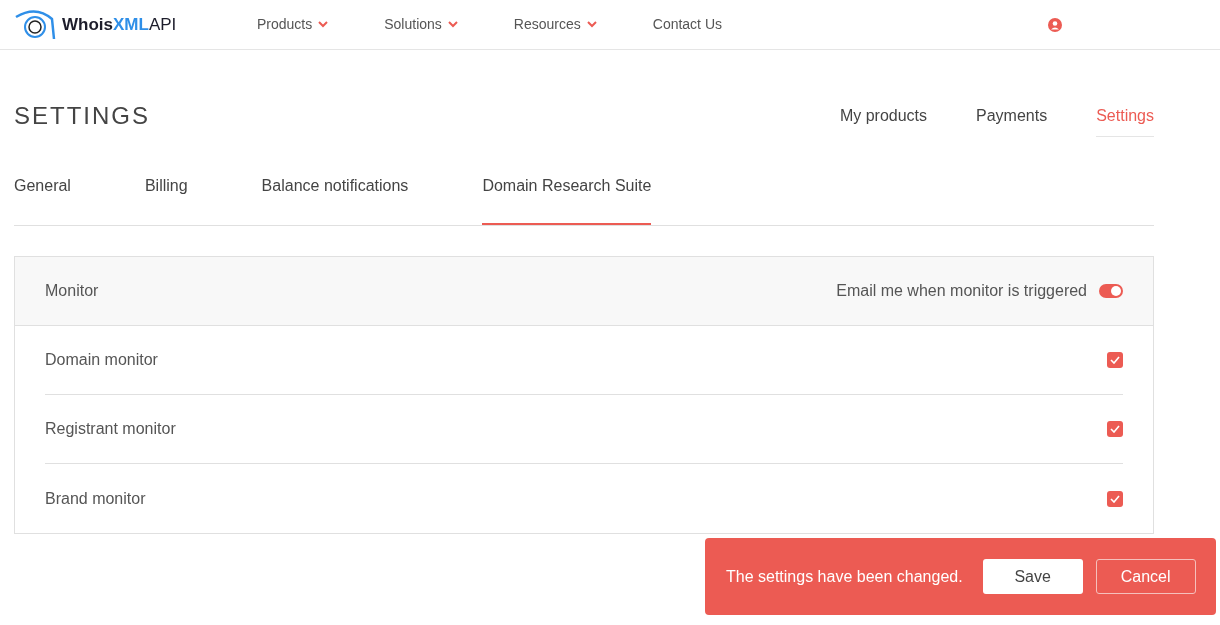 The height and width of the screenshot is (625, 1220). What do you see at coordinates (844, 576) in the screenshot?
I see `notice-message: The settings have been changed.` at bounding box center [844, 576].